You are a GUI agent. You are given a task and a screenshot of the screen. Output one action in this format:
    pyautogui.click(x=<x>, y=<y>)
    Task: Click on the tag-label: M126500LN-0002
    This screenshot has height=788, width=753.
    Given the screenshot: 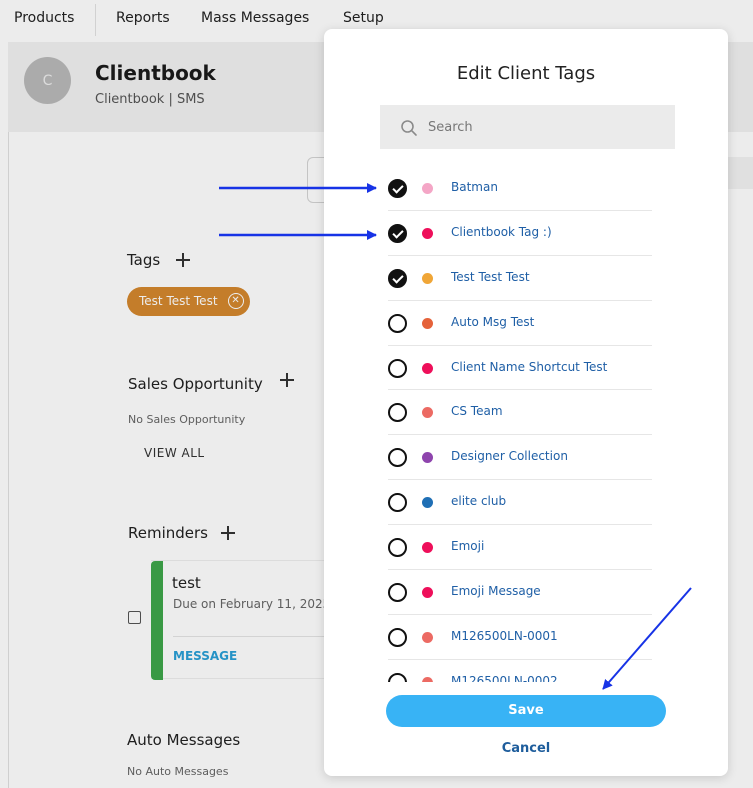 What is the action you would take?
    pyautogui.click(x=504, y=678)
    